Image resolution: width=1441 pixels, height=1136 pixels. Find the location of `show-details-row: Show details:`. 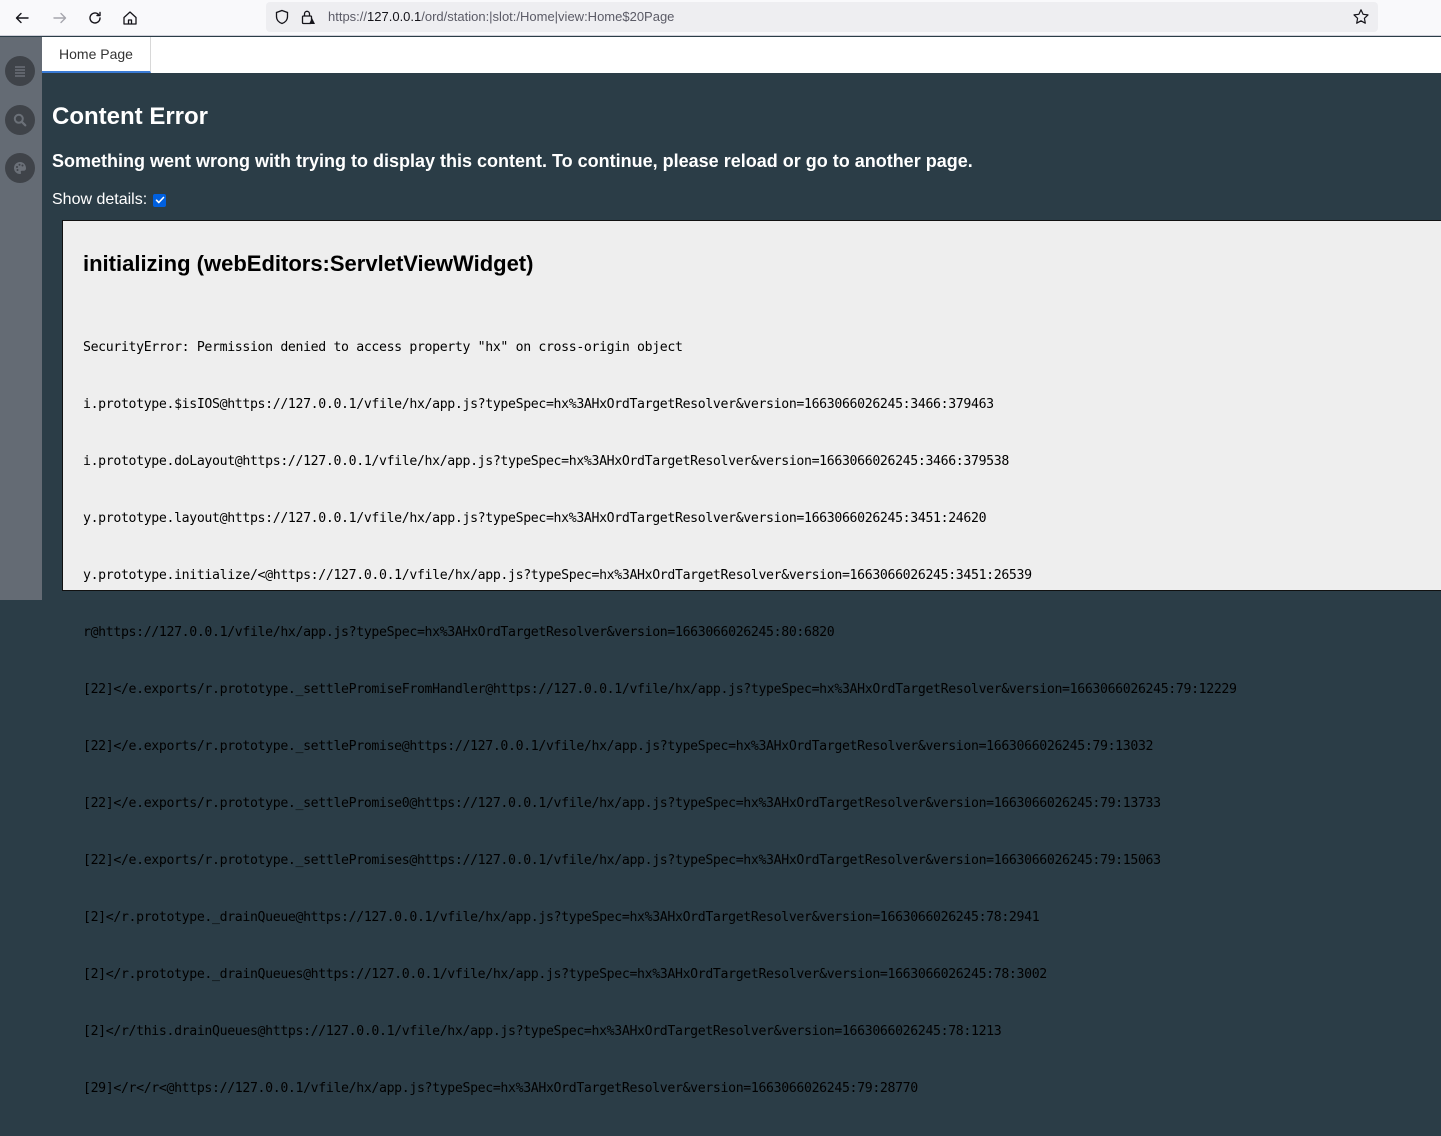

show-details-row: Show details: is located at coordinates (109, 200).